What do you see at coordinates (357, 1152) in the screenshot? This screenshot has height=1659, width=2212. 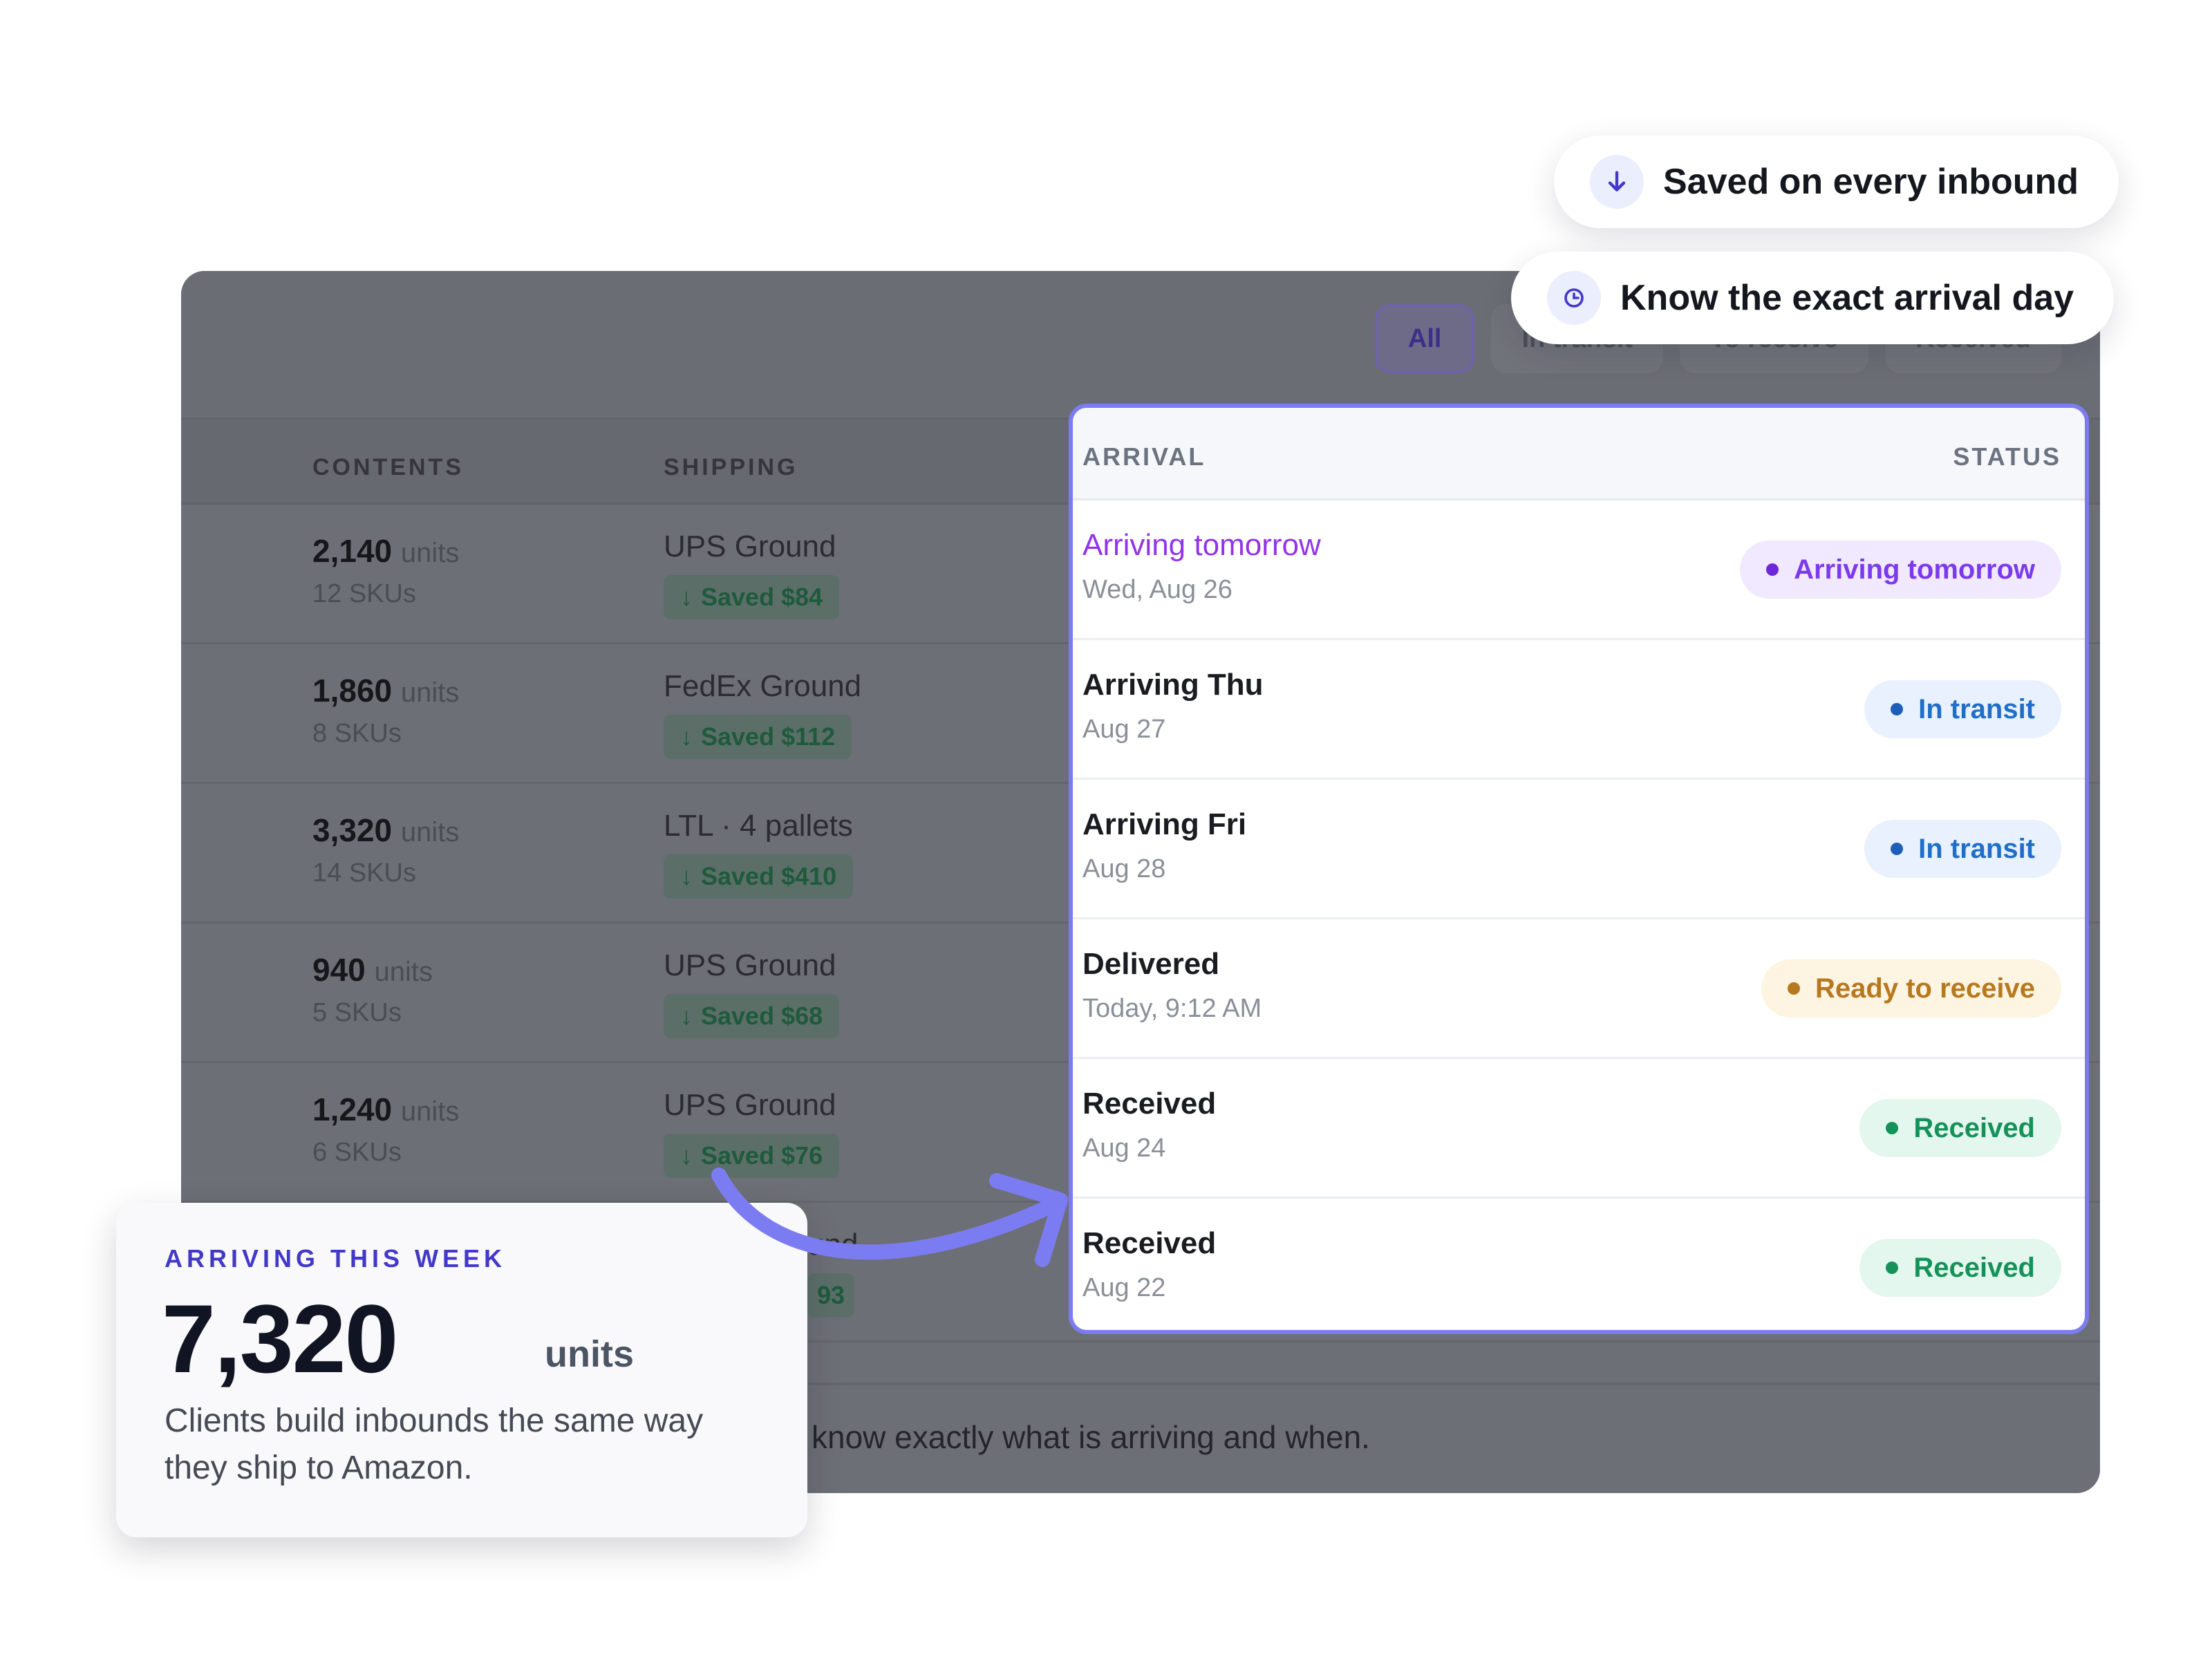 I see `sku-count: 6 SKUs` at bounding box center [357, 1152].